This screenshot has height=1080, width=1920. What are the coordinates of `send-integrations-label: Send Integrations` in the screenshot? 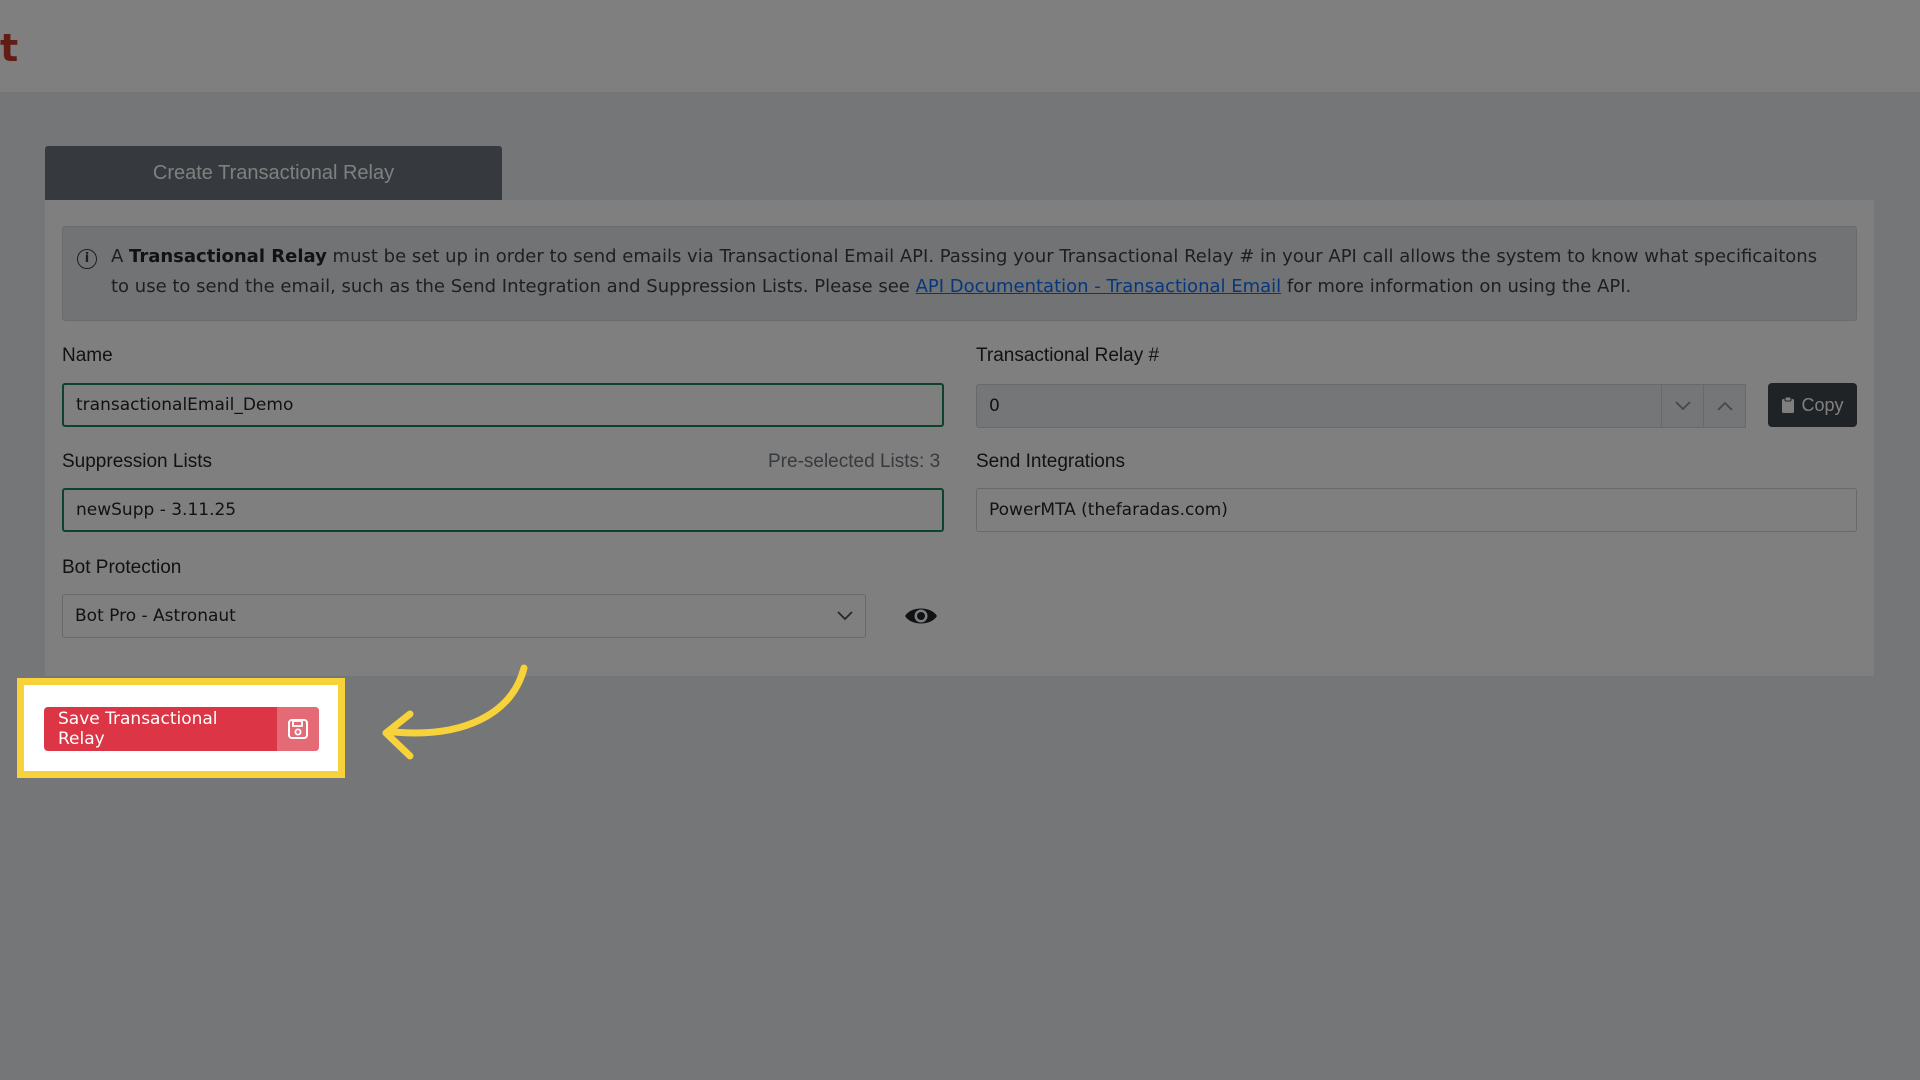 It's located at (1050, 461).